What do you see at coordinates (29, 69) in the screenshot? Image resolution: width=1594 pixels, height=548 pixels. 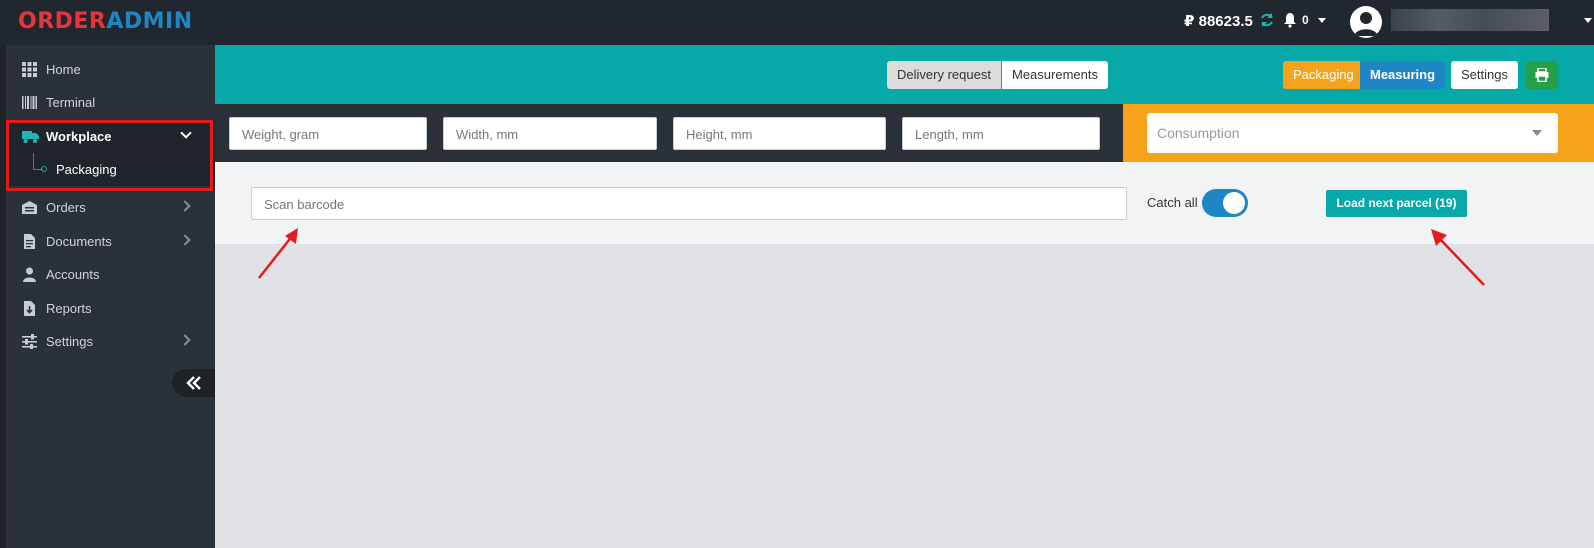 I see `grid-icon` at bounding box center [29, 69].